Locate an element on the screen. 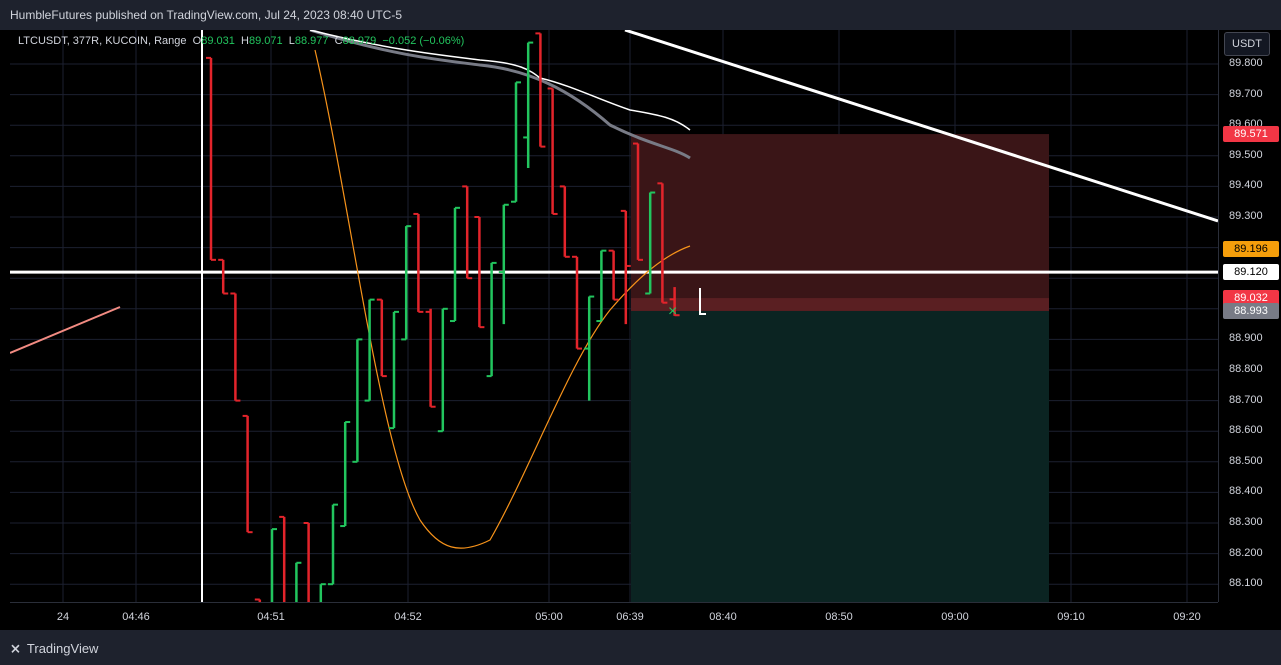  price-tick-label: 88.600 is located at coordinates (1246, 430).